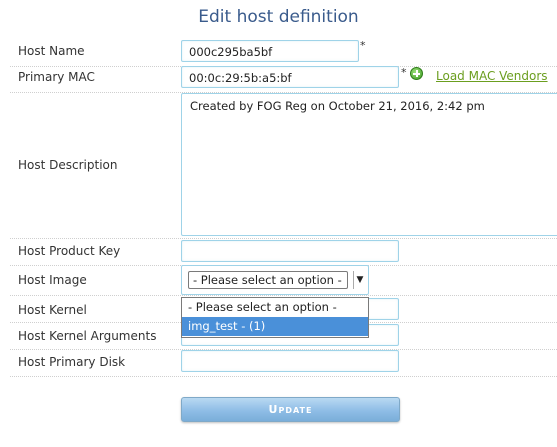 The height and width of the screenshot is (447, 557). Describe the element at coordinates (275, 307) in the screenshot. I see `dropdown-option: - Please select an option -` at that location.